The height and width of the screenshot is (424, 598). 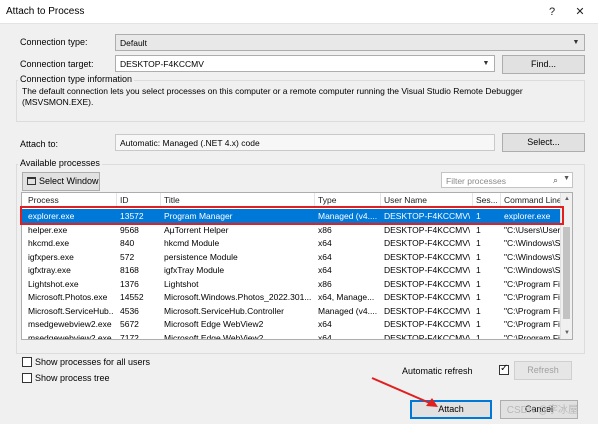 What do you see at coordinates (129, 310) in the screenshot?
I see `cell-id: 4536` at bounding box center [129, 310].